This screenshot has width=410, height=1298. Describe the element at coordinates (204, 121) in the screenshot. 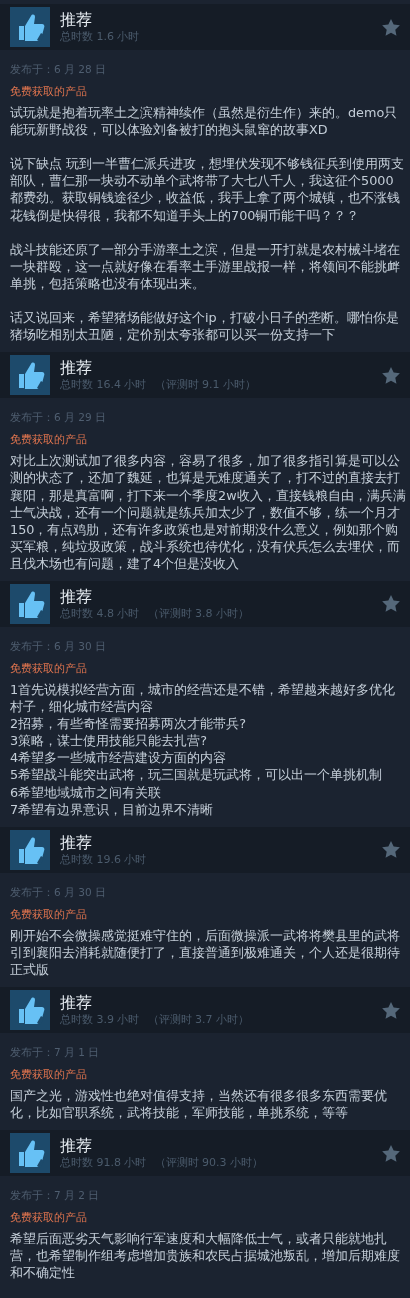

I see `review-paragraph: 试玩就是抱着玩率土之滨精神续作（虽然是衍生作）来的。demo只能玩新野战役，可以体验刘备被打的抱头鼠窜的故事XD` at that location.